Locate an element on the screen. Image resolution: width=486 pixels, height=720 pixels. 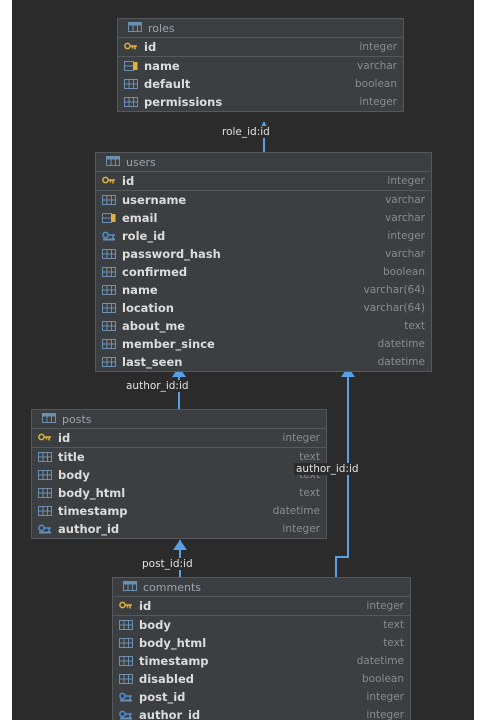
column-name: location is located at coordinates (148, 308).